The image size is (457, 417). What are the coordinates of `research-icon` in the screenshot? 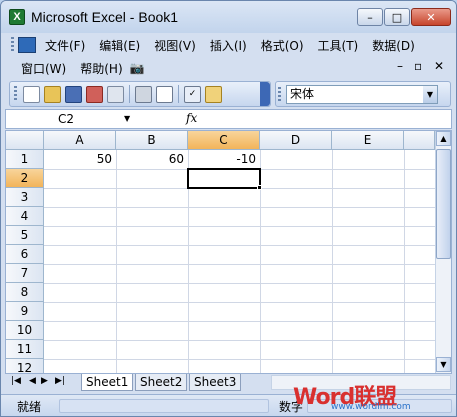 It's located at (213, 94).